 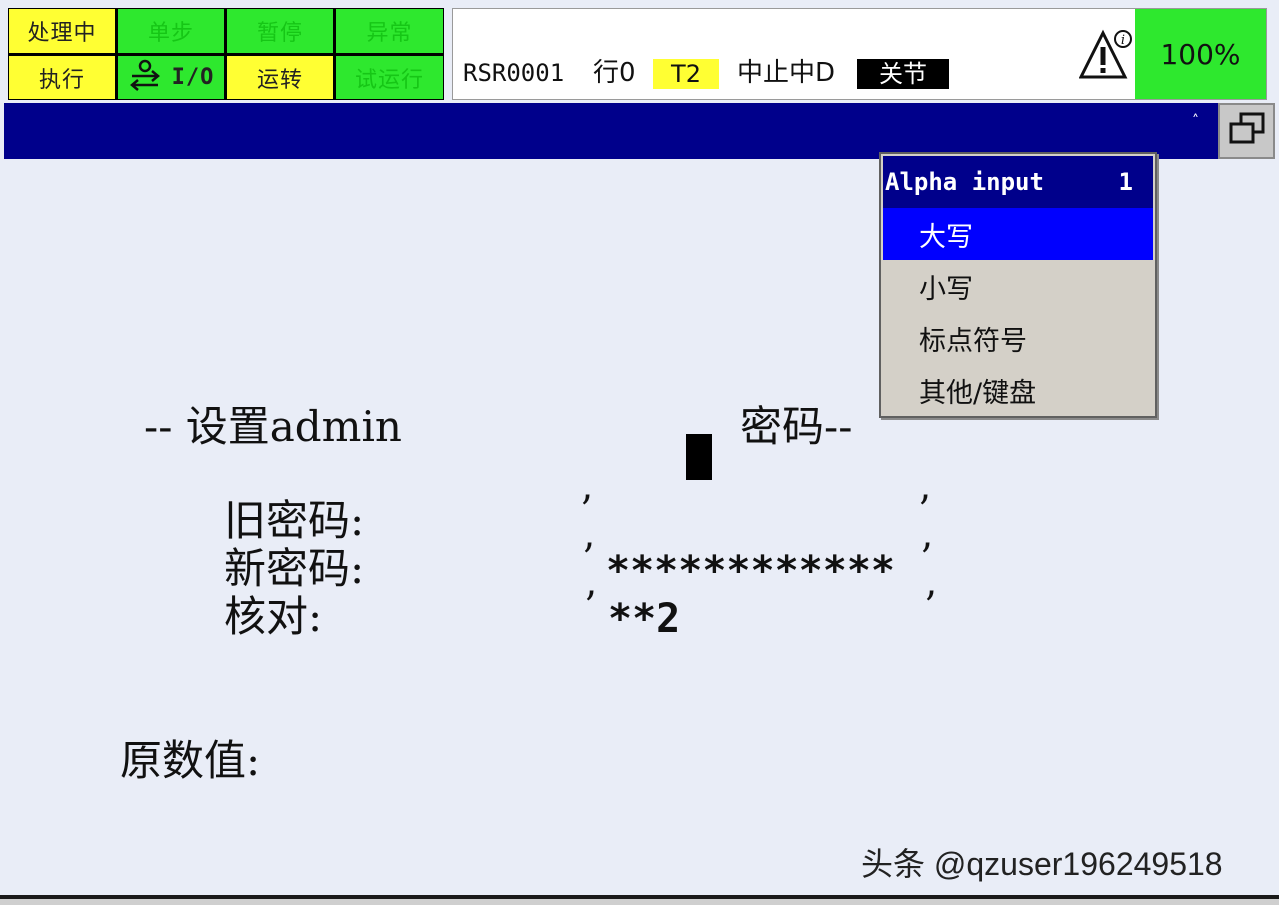 I want to click on new-password-close-quote: ’, so click(x=926, y=559).